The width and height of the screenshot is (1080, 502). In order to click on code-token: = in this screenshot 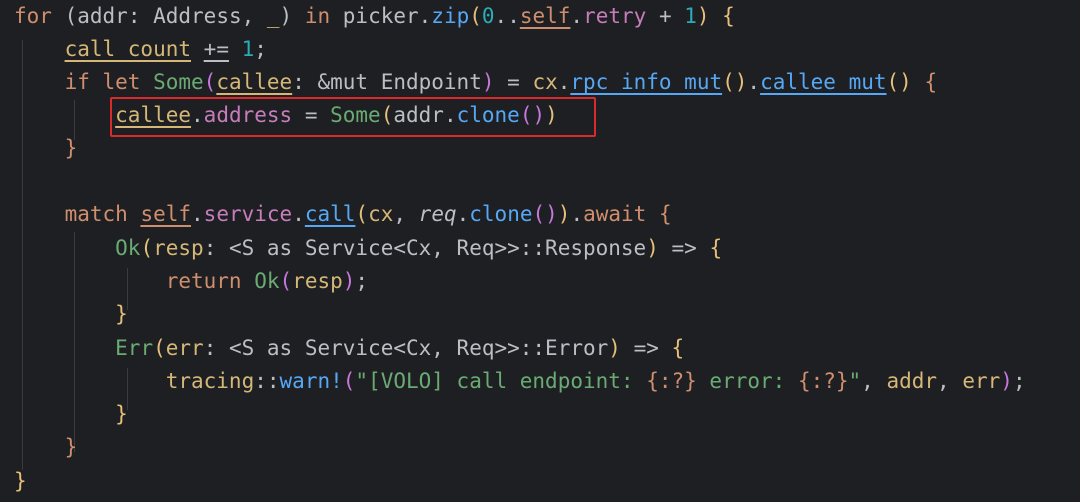, I will do `click(513, 82)`.